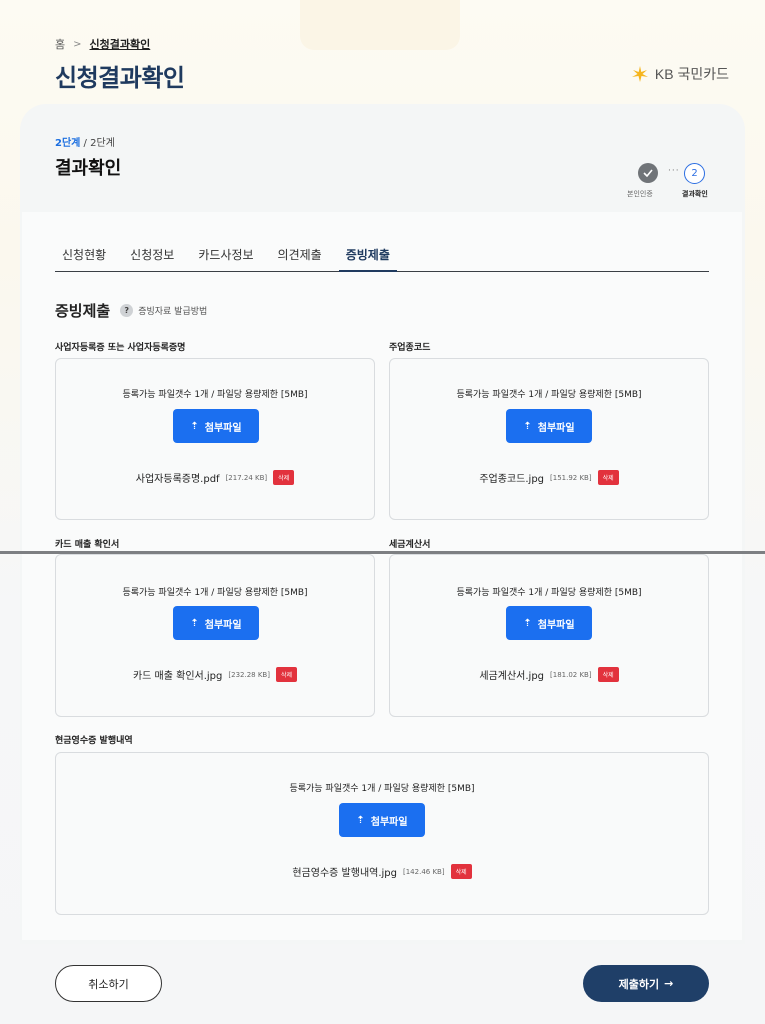 Image resolution: width=765 pixels, height=1024 pixels. I want to click on file-name: 사업자등록증명.pdf, so click(178, 477).